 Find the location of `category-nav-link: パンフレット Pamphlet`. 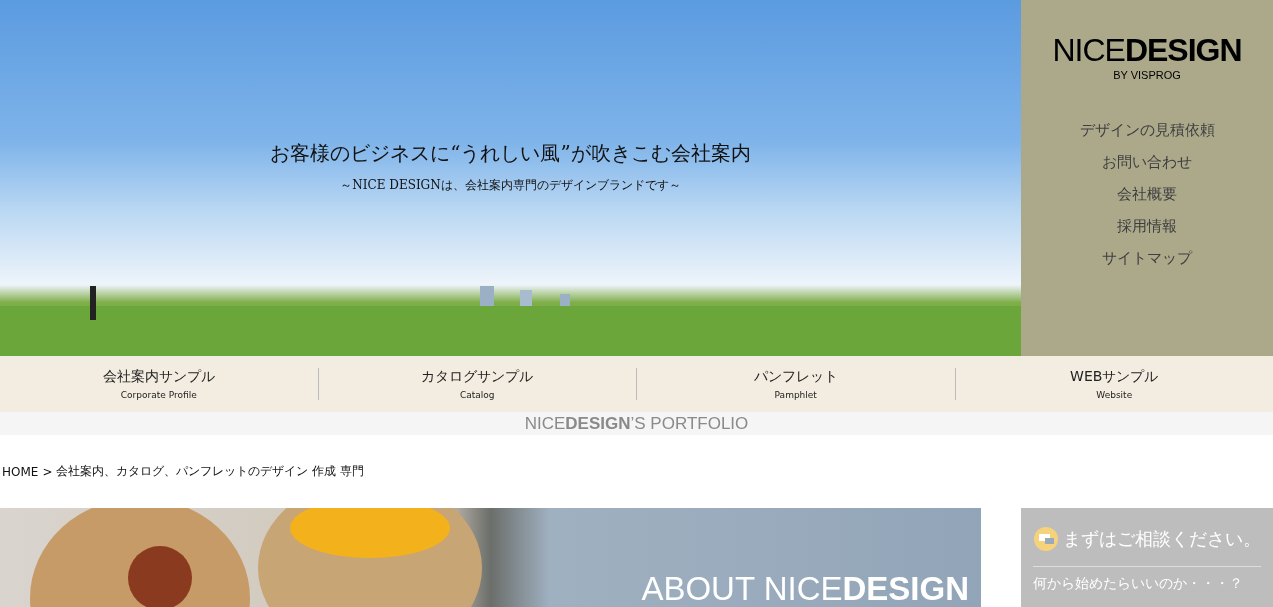

category-nav-link: パンフレット Pamphlet is located at coordinates (795, 384).